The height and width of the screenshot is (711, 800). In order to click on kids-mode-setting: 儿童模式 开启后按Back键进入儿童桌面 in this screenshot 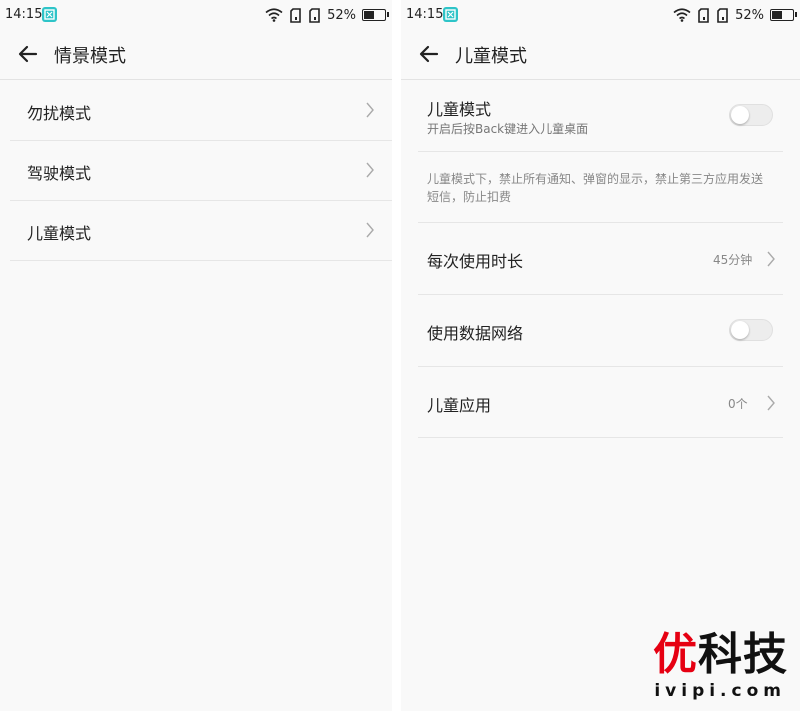, I will do `click(600, 116)`.